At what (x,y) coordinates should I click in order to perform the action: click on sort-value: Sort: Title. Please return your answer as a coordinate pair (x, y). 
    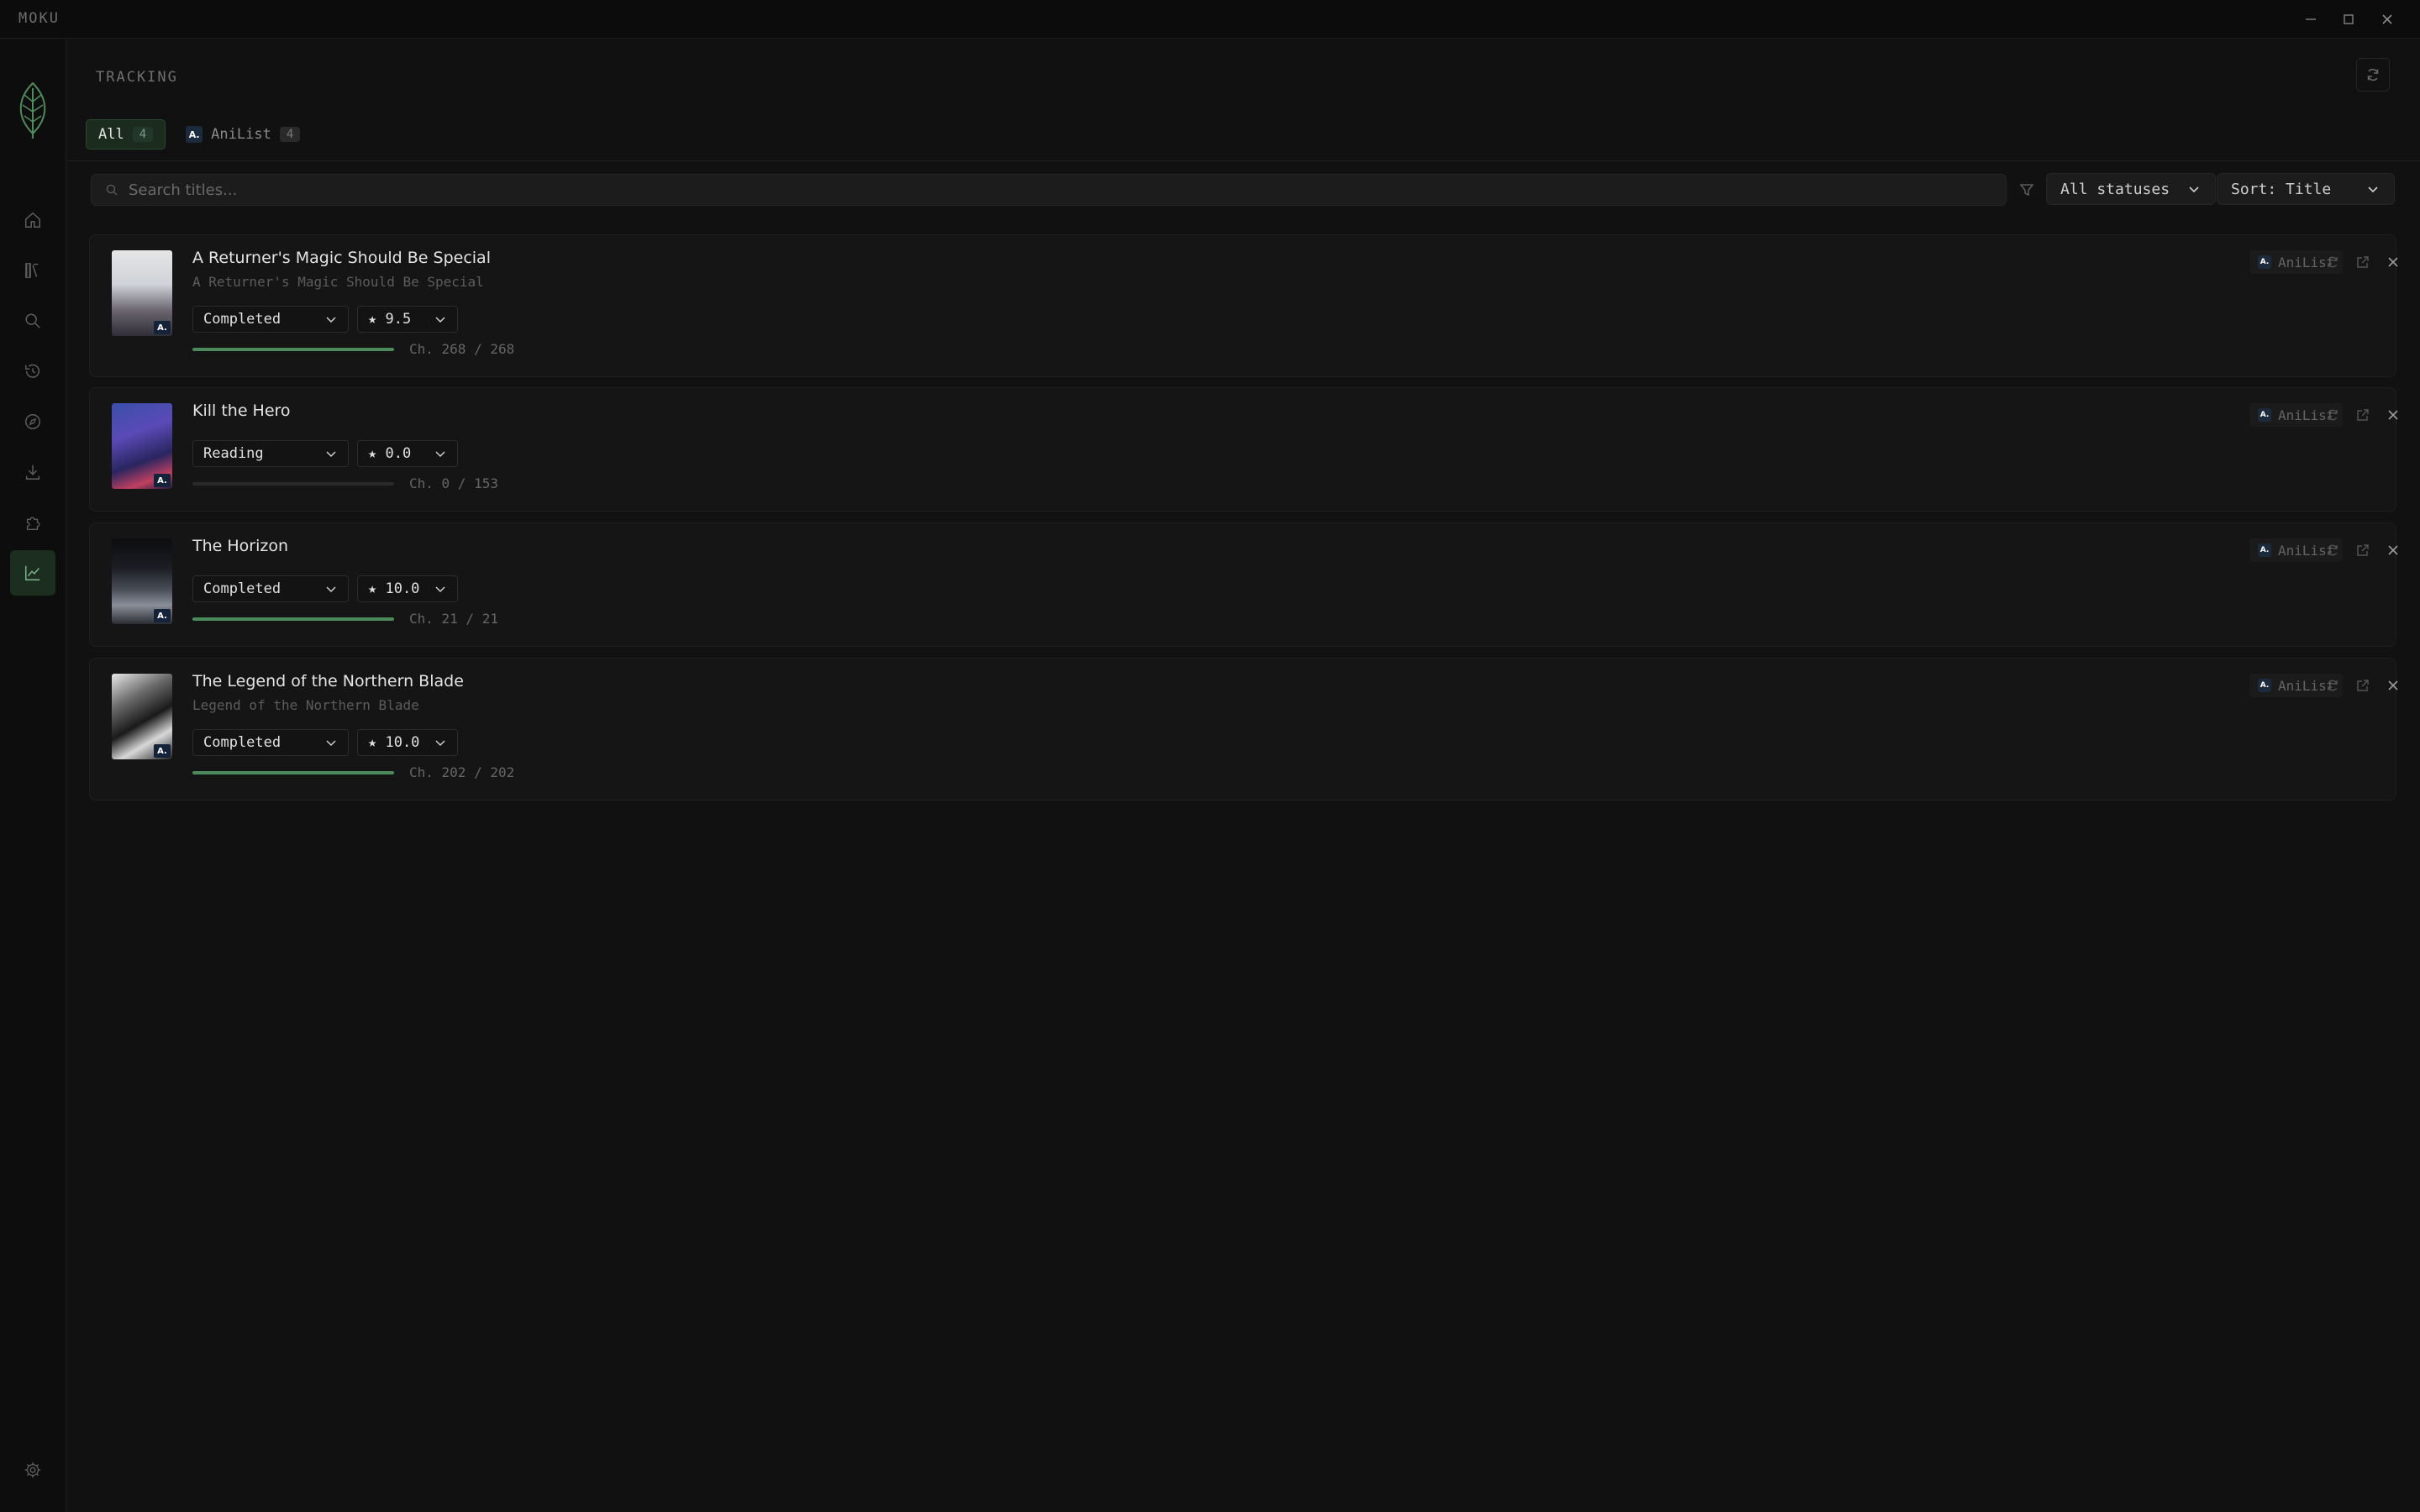
    Looking at the image, I should click on (2281, 189).